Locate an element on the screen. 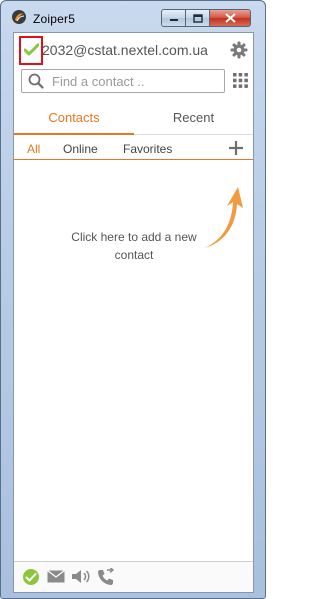 This screenshot has height=599, width=320. title-bar: Zoiper5 is located at coordinates (133, 16).